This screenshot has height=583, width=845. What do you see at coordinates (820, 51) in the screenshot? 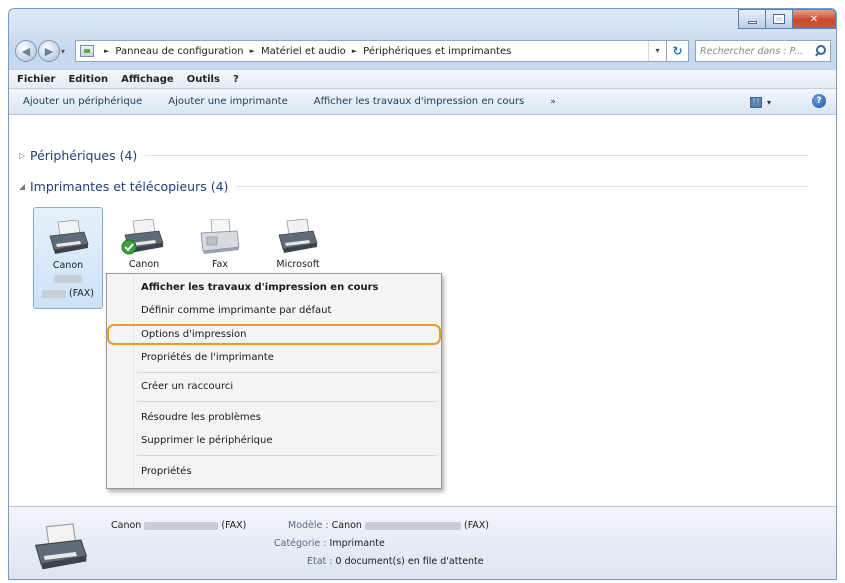
I see `search-icon` at bounding box center [820, 51].